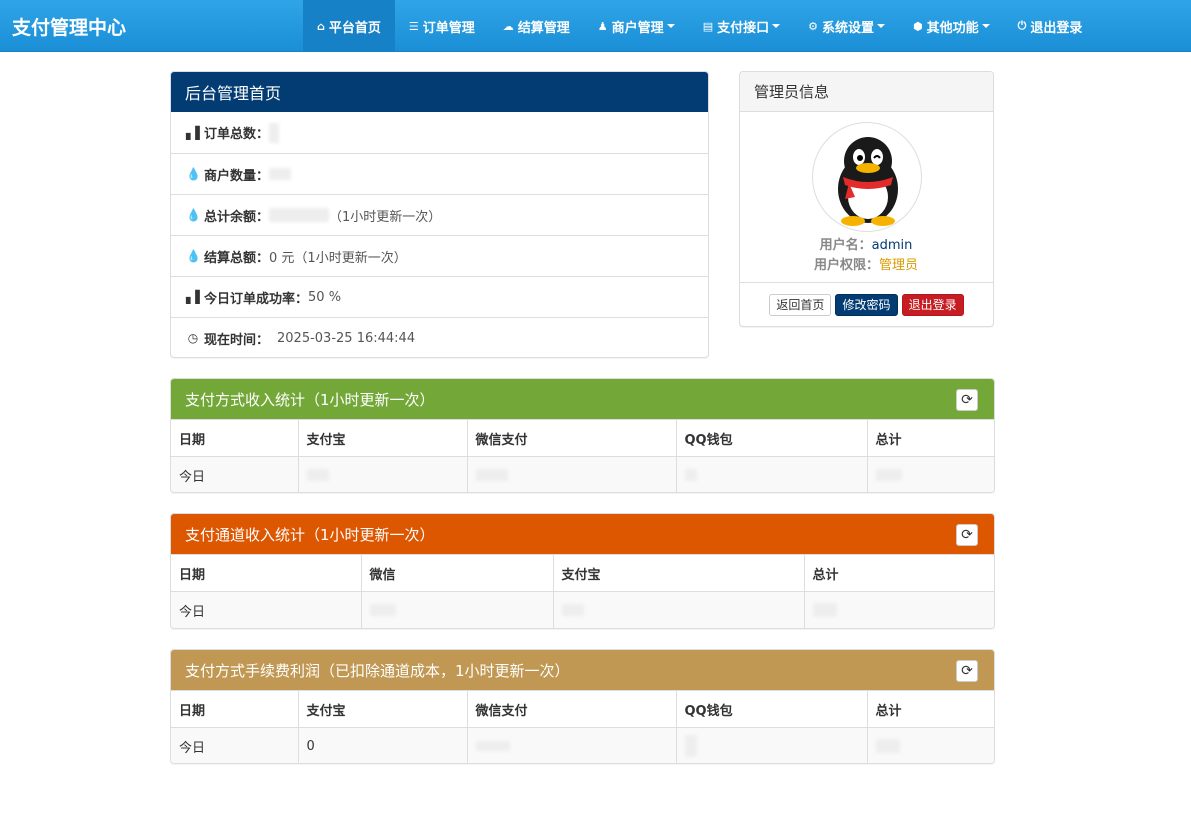  I want to click on stats-table: 日期 支付宝 微信支付 QQ钱包 总计 今日 0, so click(582, 726).